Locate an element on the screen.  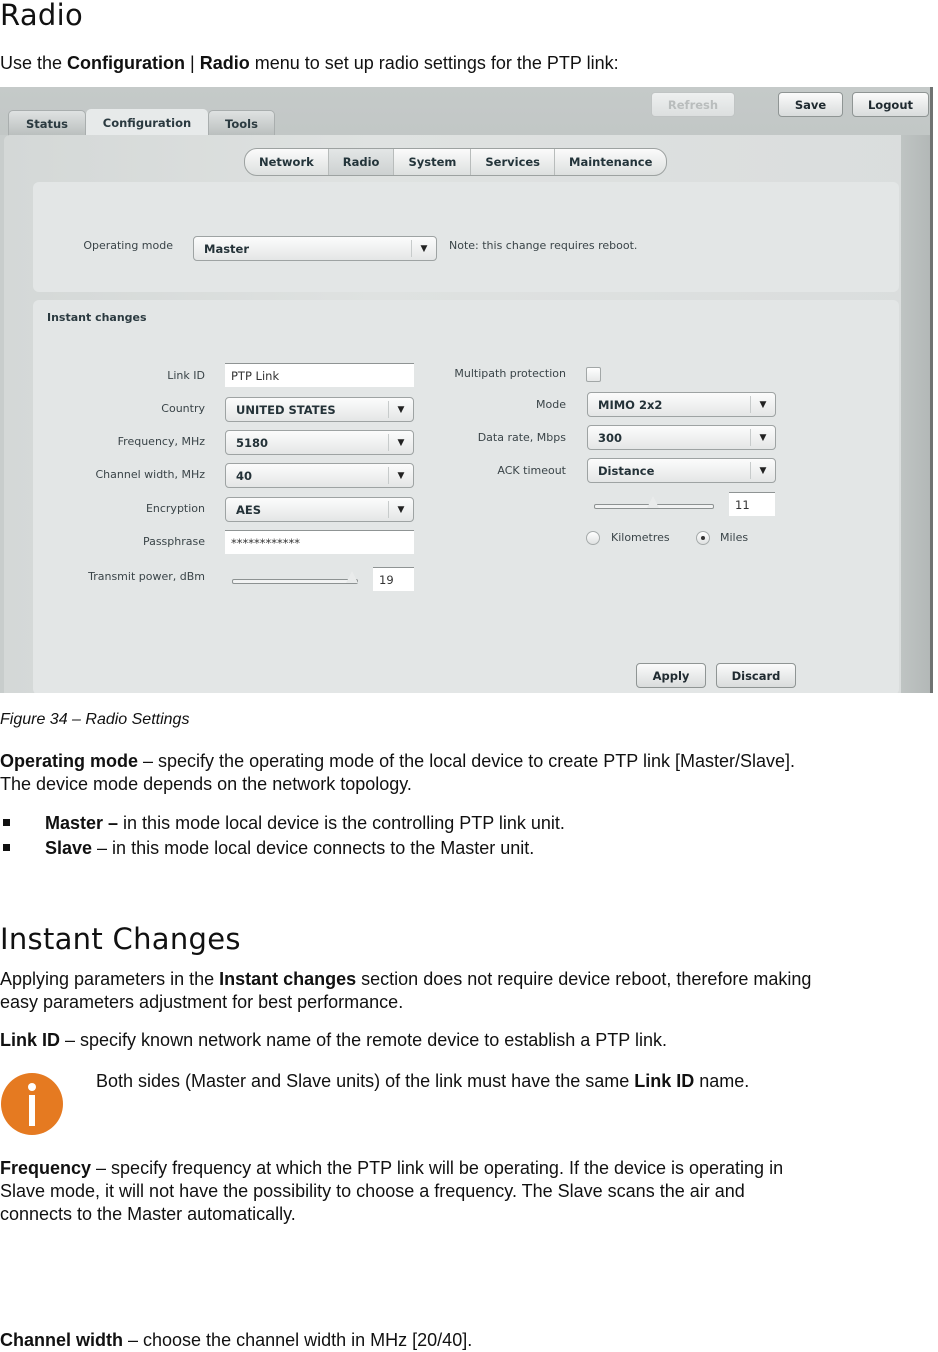
data-rate-label: Data rate, Mbps is located at coordinates (521, 437).